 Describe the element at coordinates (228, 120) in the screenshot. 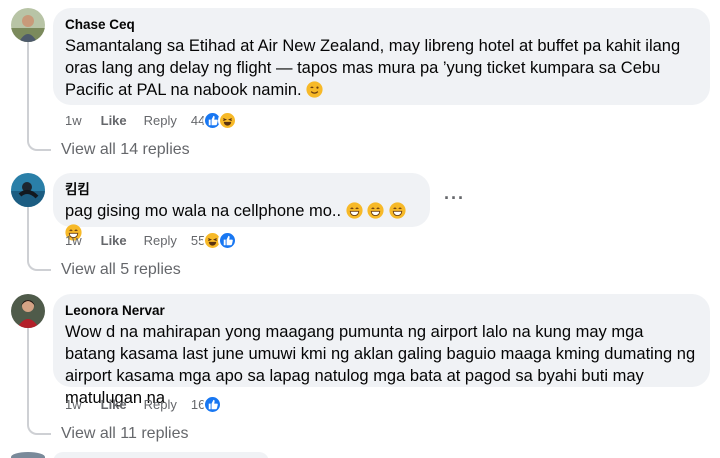

I see `haha-icon` at that location.